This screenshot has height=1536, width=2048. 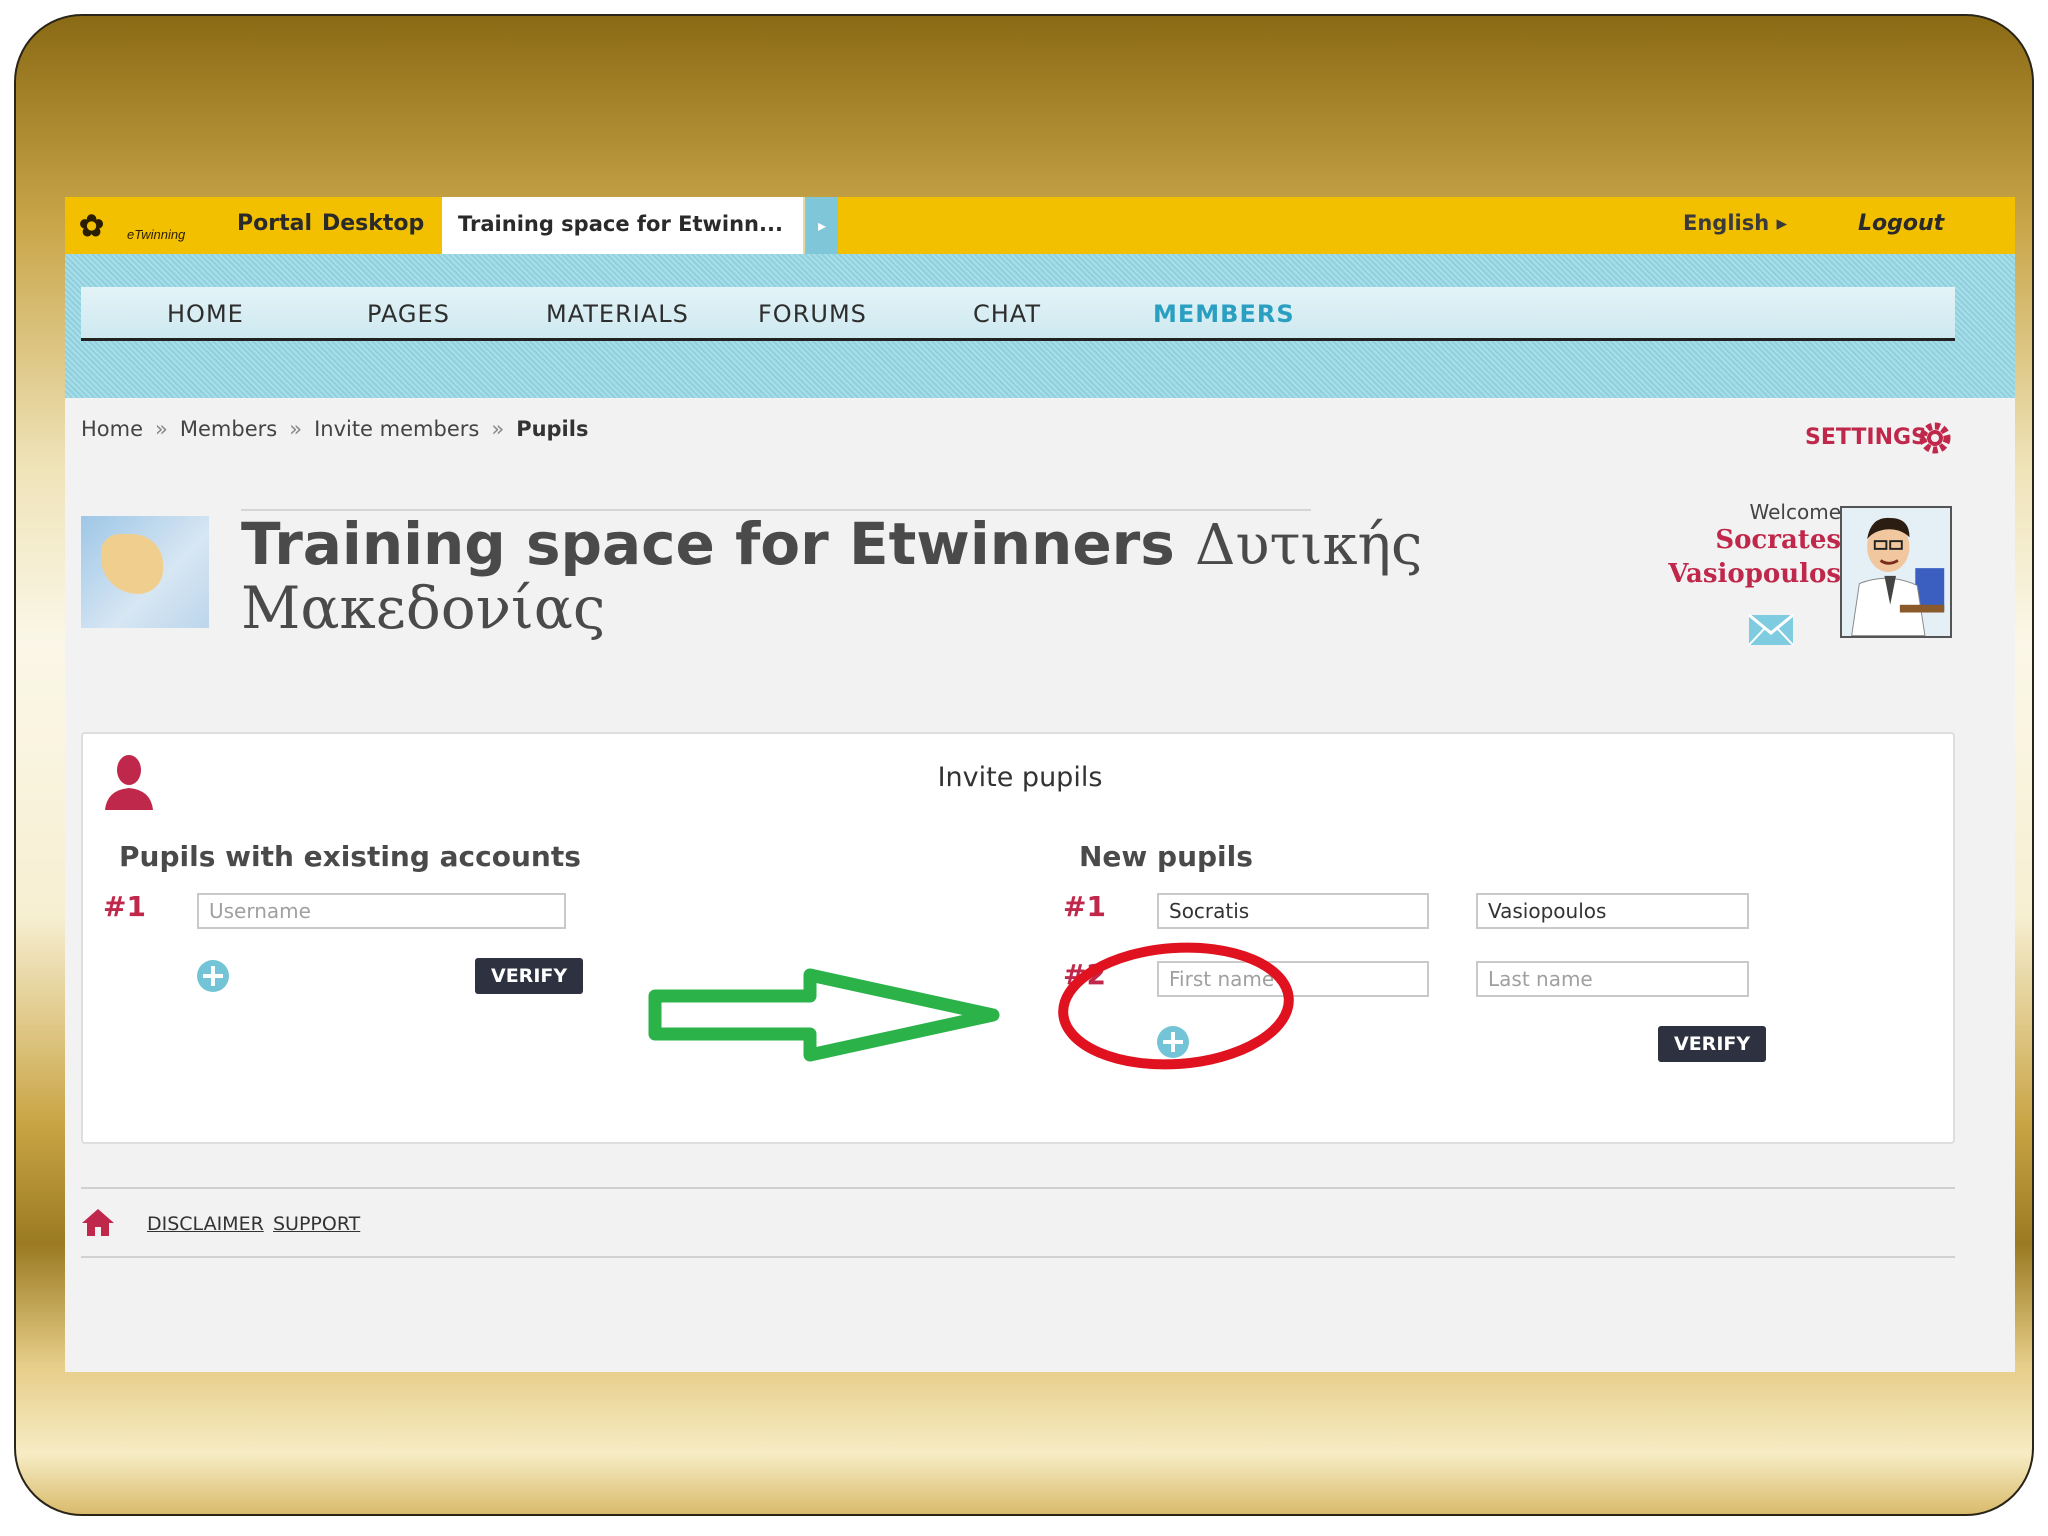 I want to click on map-land, so click(x=132, y=564).